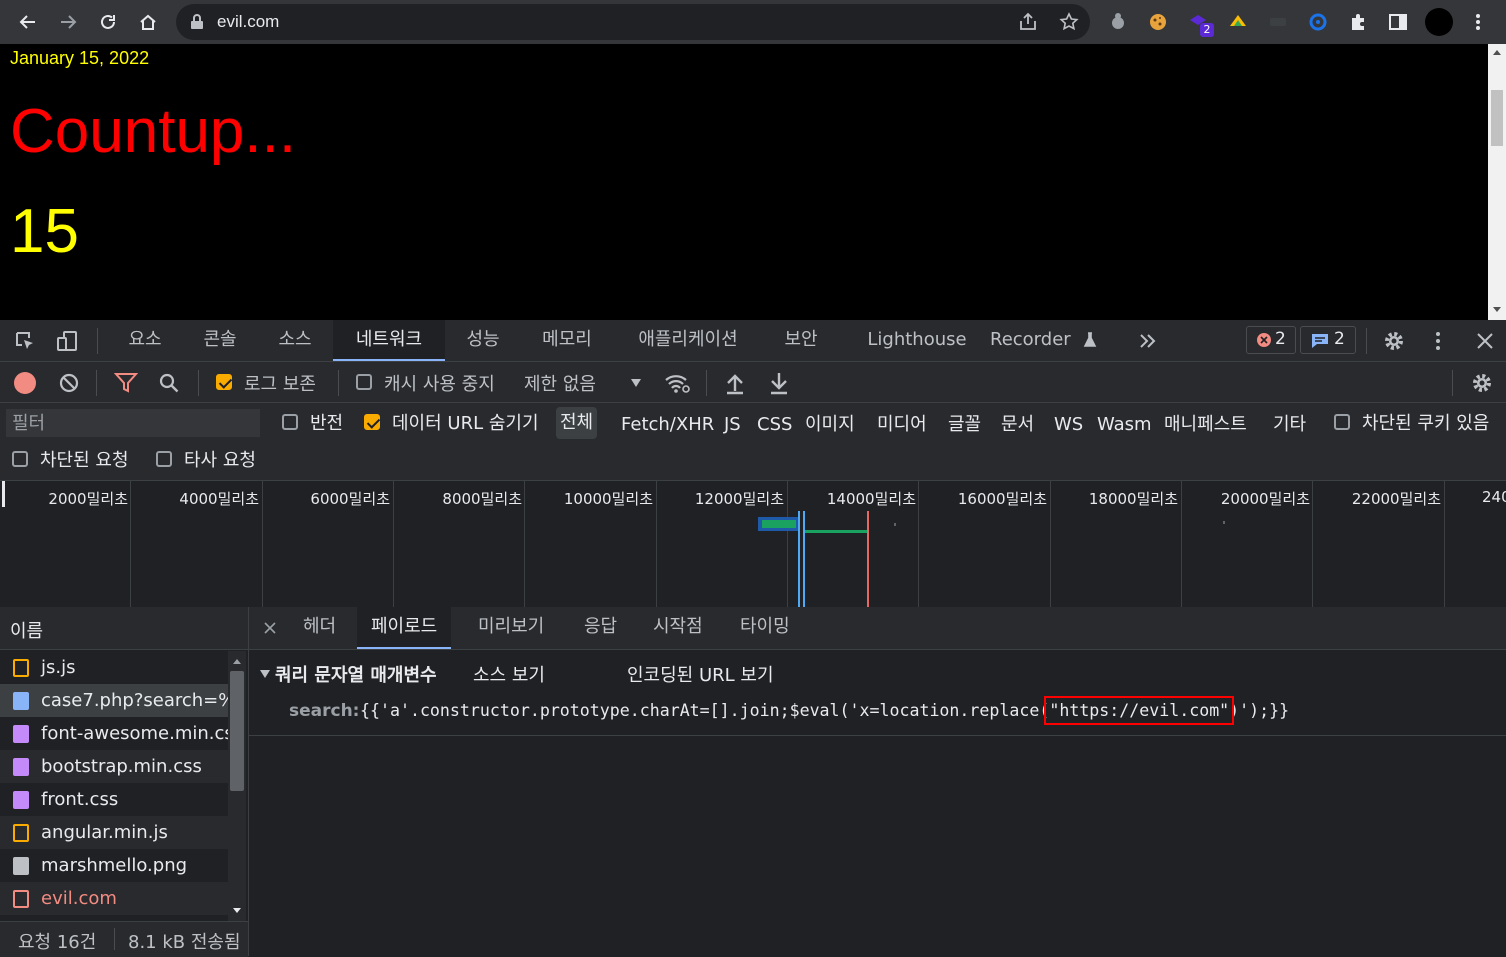 The height and width of the screenshot is (957, 1506). What do you see at coordinates (389, 340) in the screenshot?
I see `tab-network: 네트워크` at bounding box center [389, 340].